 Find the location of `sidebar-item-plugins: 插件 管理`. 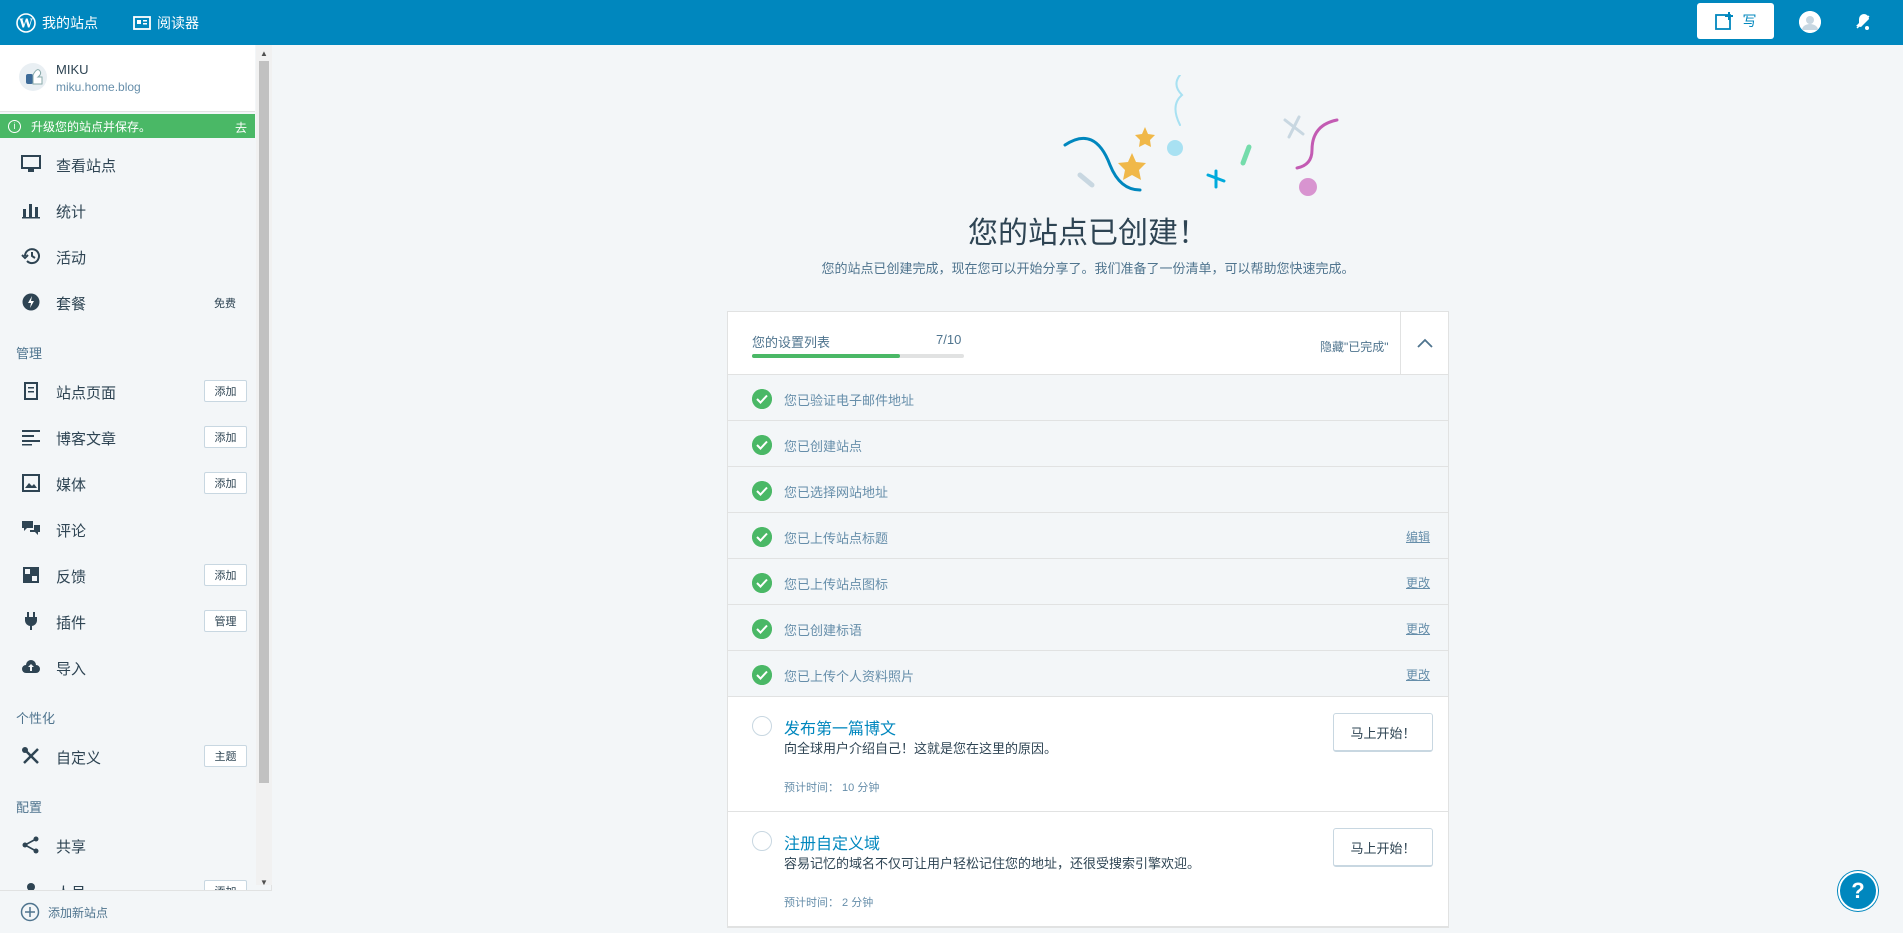

sidebar-item-plugins: 插件 管理 is located at coordinates (127, 621).